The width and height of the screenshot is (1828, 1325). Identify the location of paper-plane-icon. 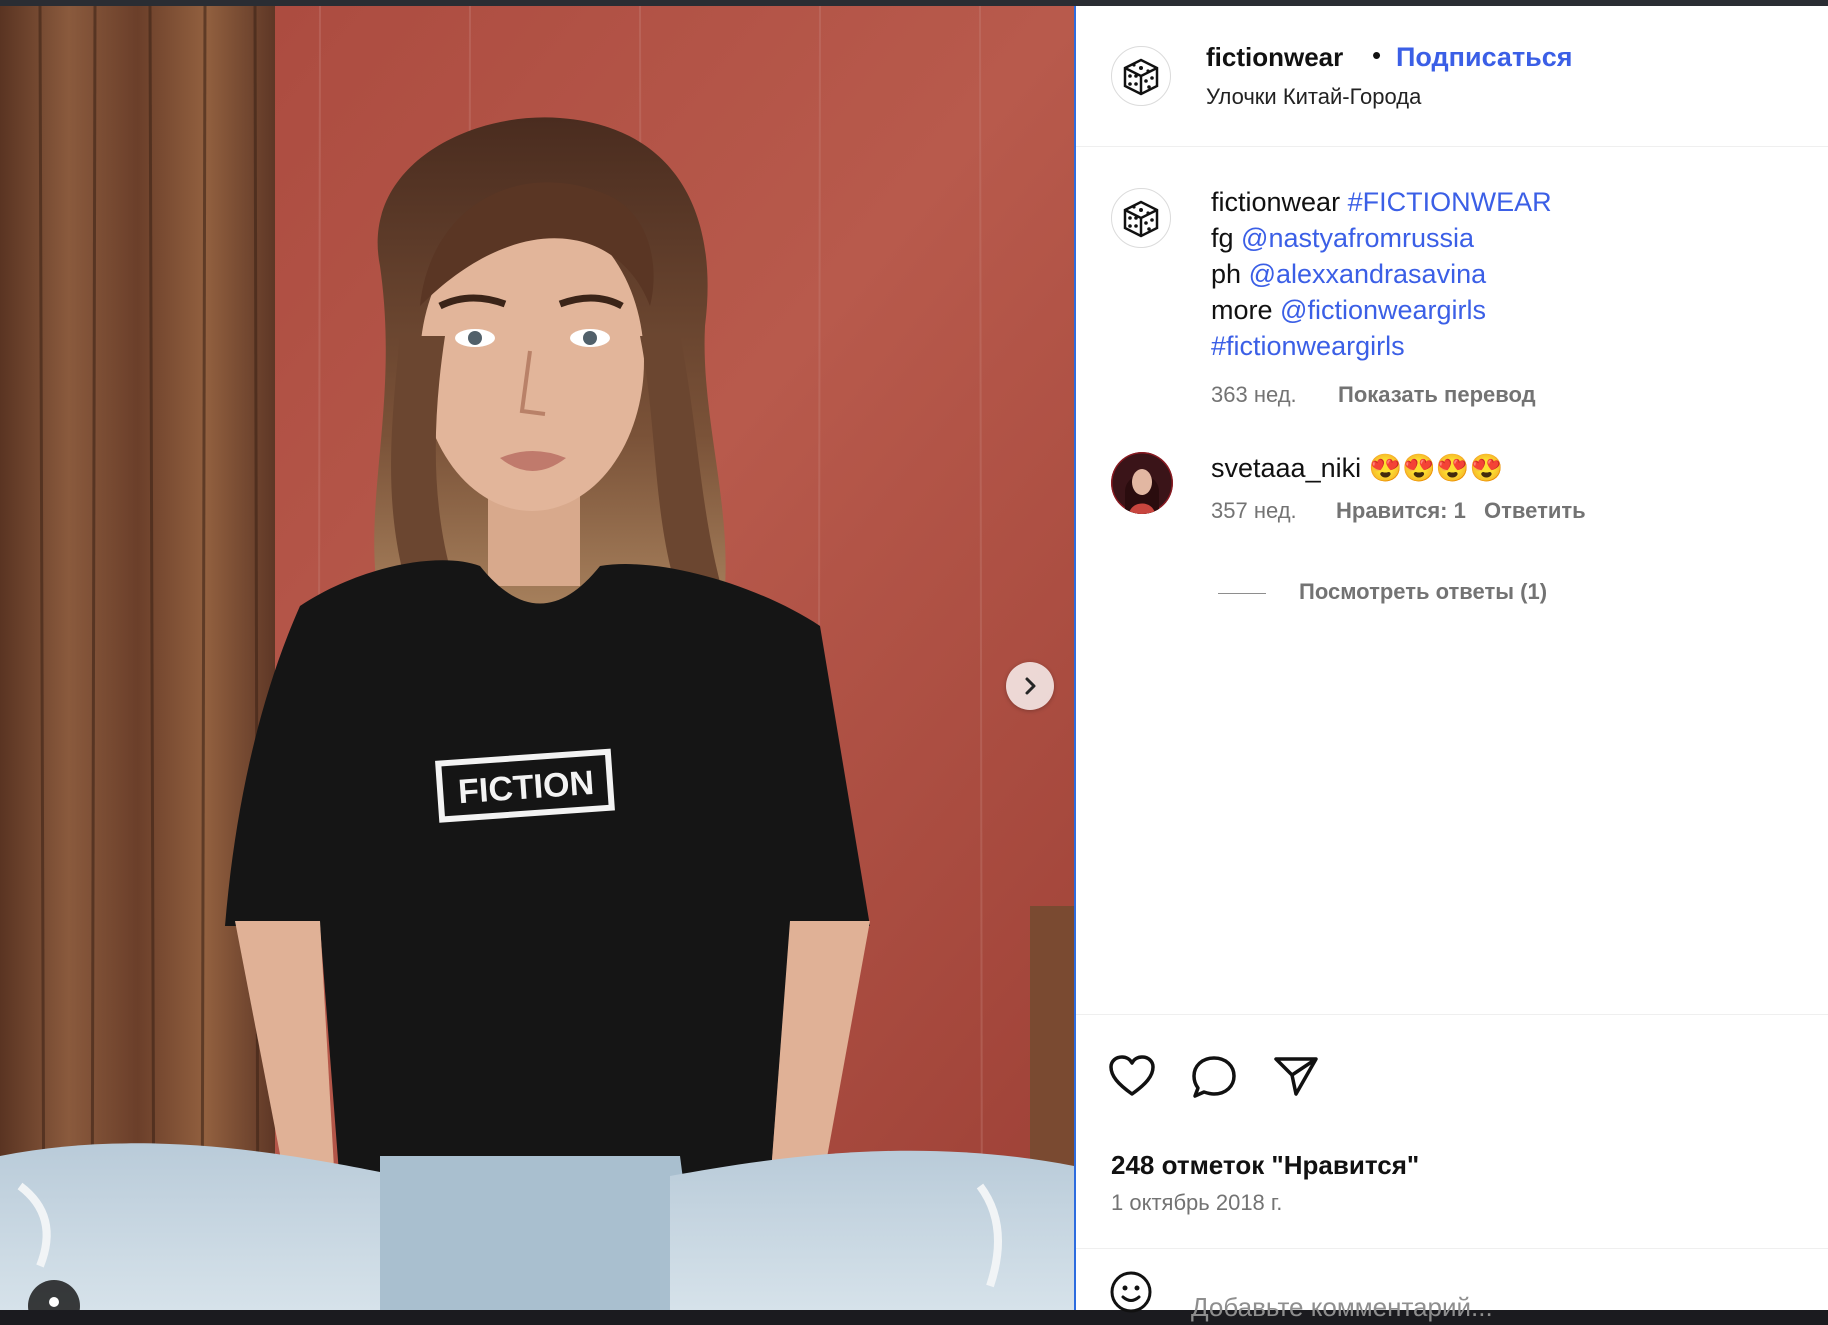
(1296, 1076).